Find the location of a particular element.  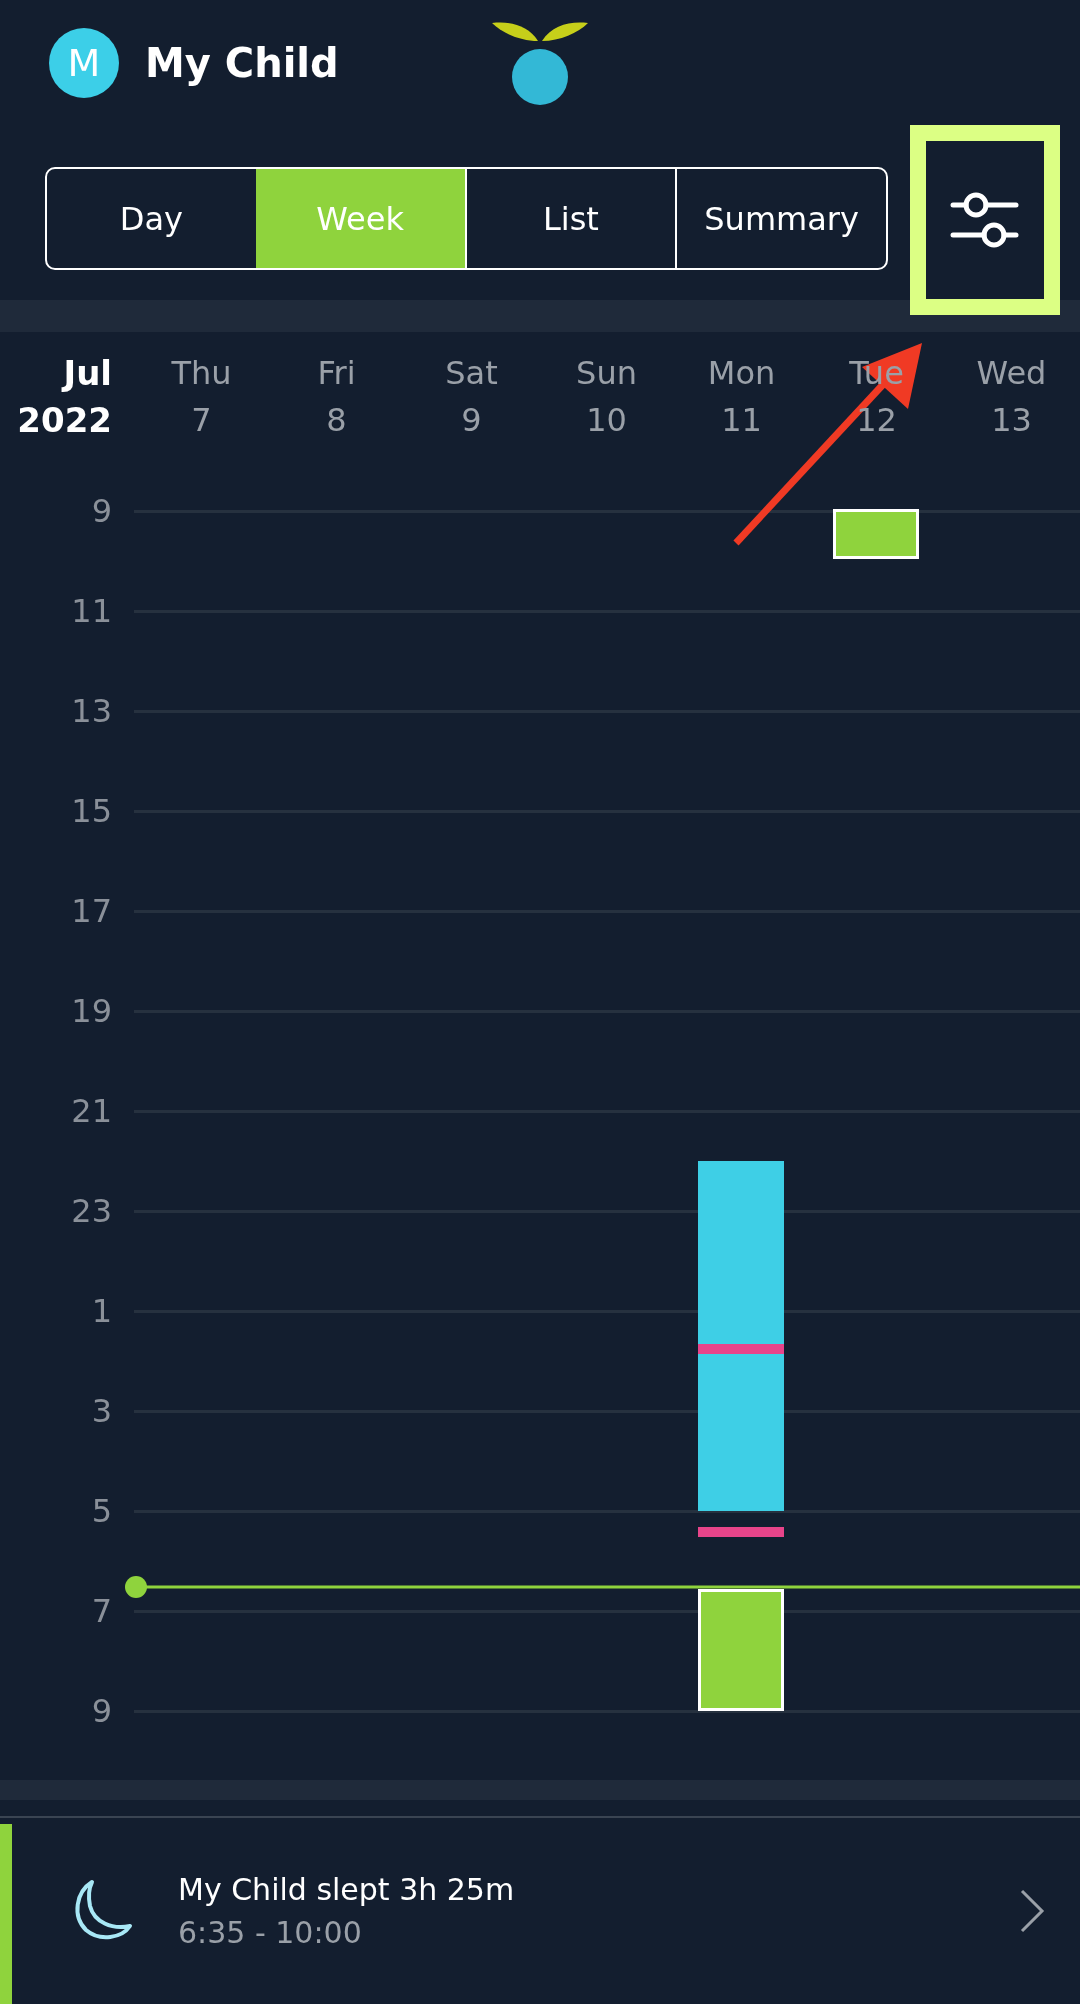

hour-label: 13 is located at coordinates (91, 711).